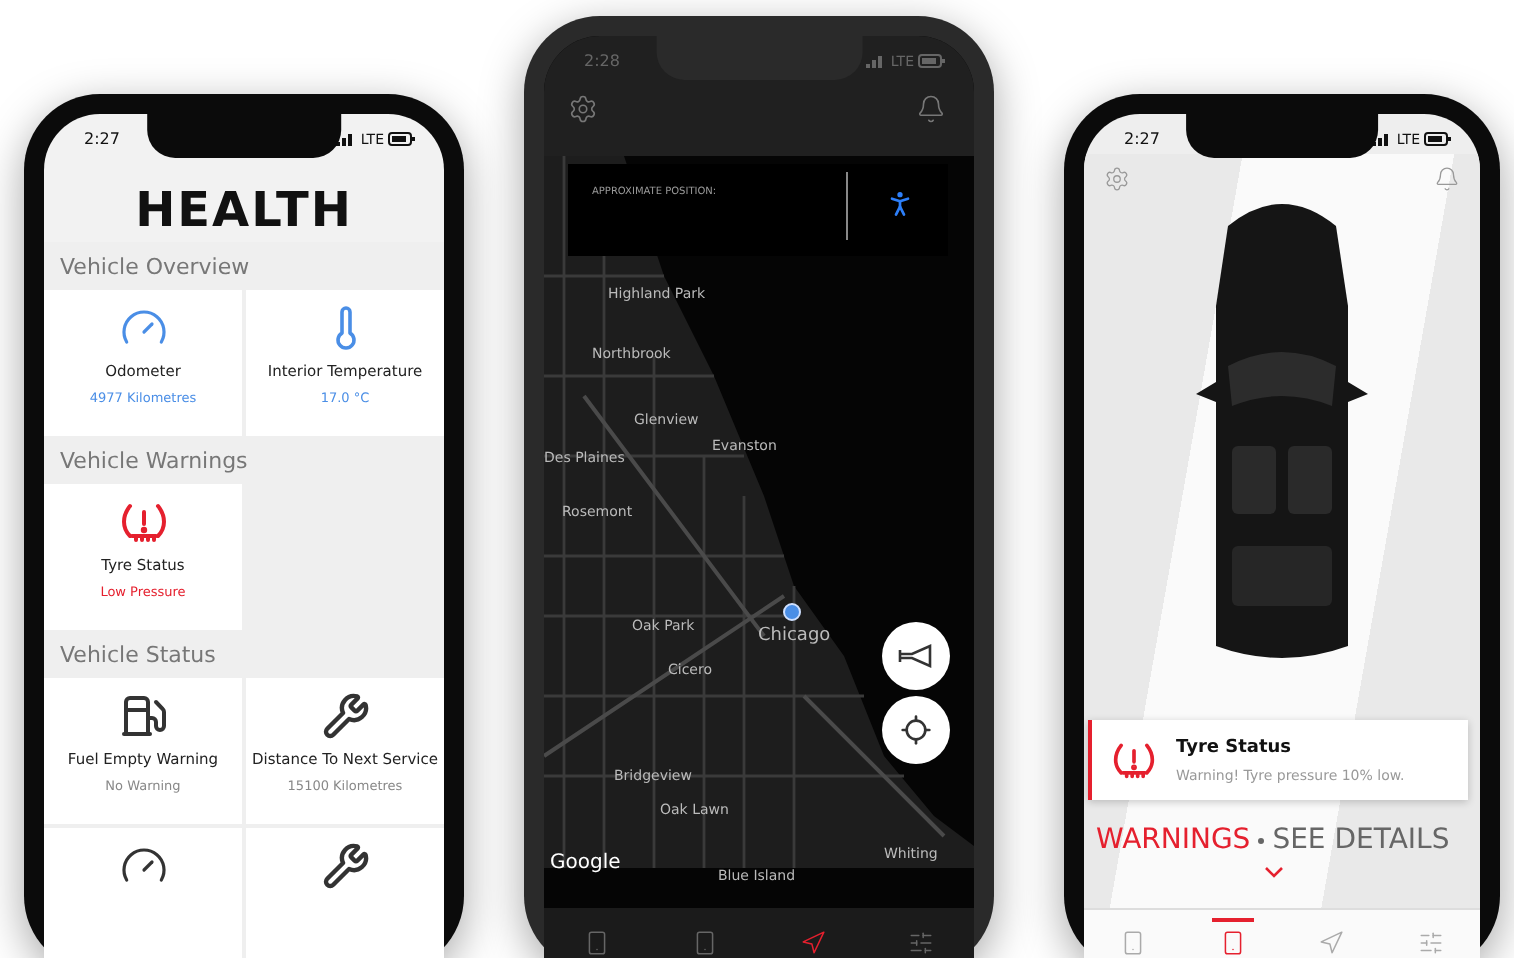 This screenshot has width=1514, height=958. Describe the element at coordinates (244, 210) in the screenshot. I see `page-title: HEALTH` at that location.